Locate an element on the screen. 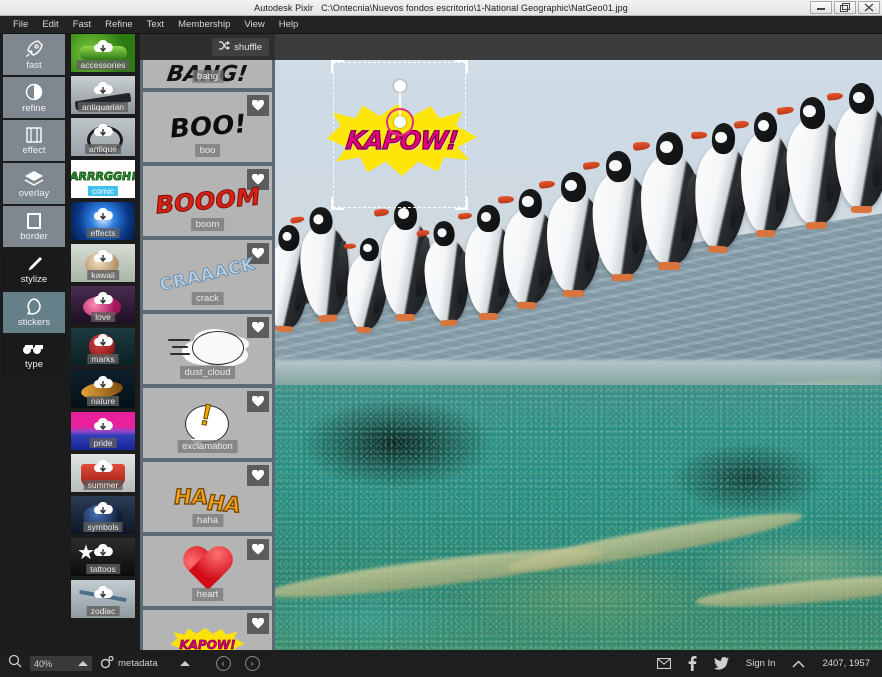 The image size is (882, 677). sticker-art-dust-cloud is located at coordinates (207, 349).